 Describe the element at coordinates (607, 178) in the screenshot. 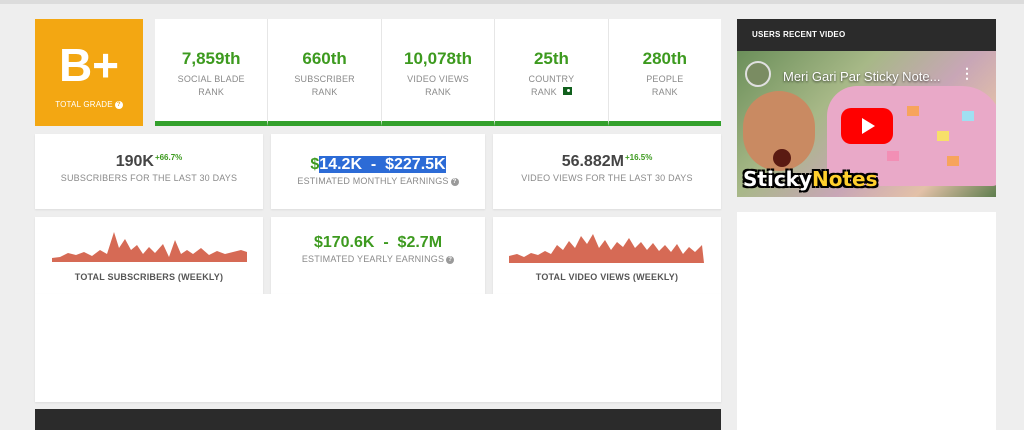

I see `video-views-30d-label: VIDEO VIEWS FOR THE LAST 30 DAYS` at that location.